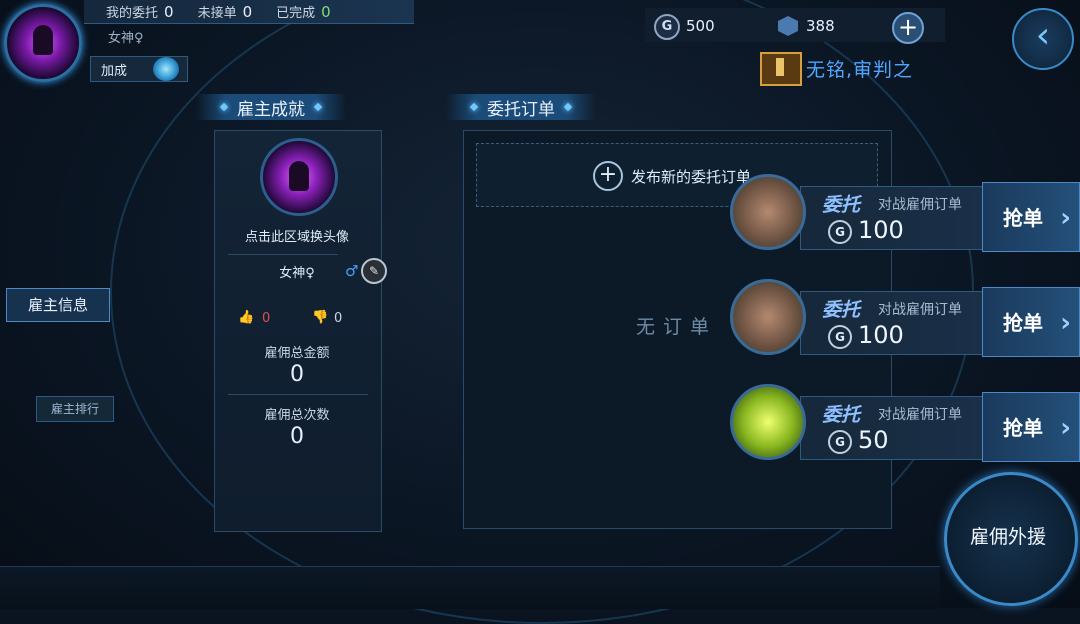  I want to click on unaccepted-count: 0, so click(247, 11).